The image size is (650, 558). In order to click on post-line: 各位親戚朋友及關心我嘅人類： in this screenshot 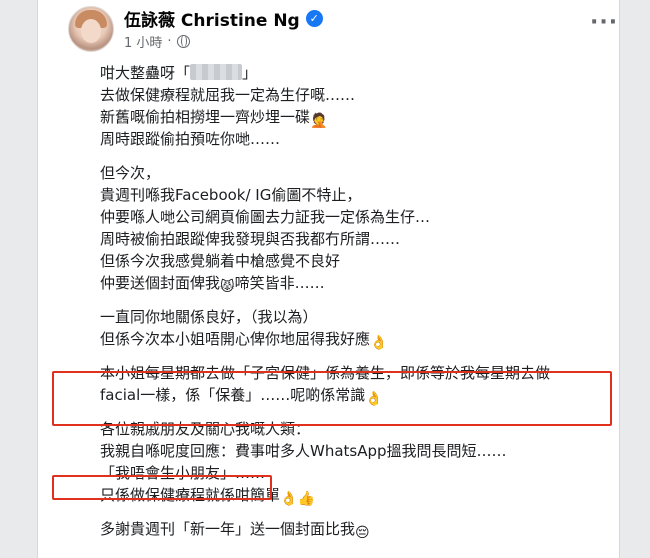, I will do `click(205, 429)`.